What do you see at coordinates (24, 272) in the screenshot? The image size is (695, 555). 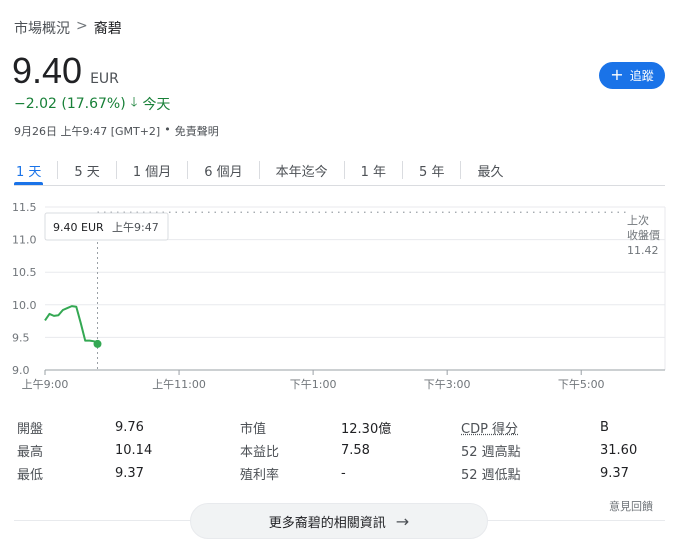 I see `y-tick-label: 10.5` at bounding box center [24, 272].